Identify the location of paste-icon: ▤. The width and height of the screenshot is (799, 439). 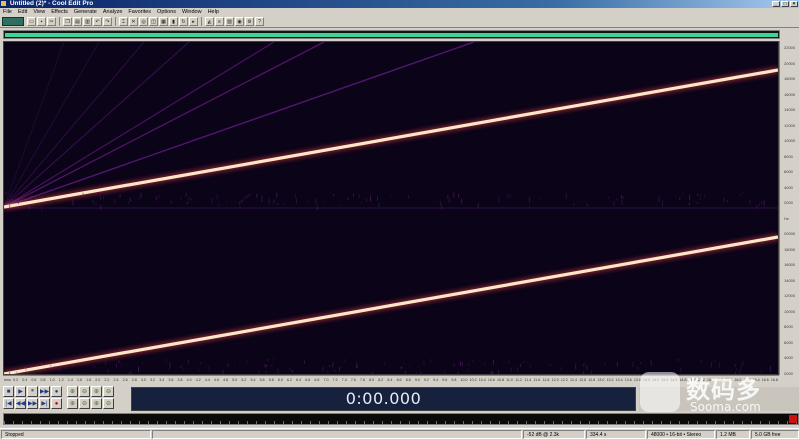
(77, 21).